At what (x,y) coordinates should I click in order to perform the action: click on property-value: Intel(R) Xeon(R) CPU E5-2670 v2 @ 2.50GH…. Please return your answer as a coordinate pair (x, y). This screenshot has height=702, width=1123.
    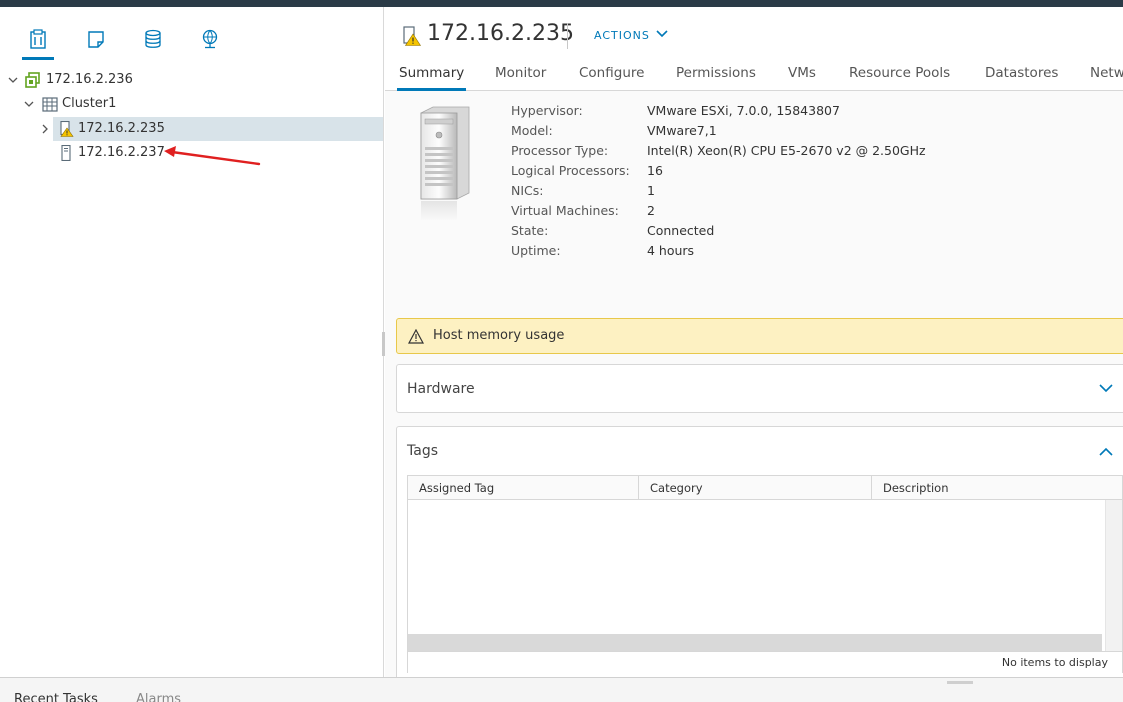
    Looking at the image, I should click on (786, 150).